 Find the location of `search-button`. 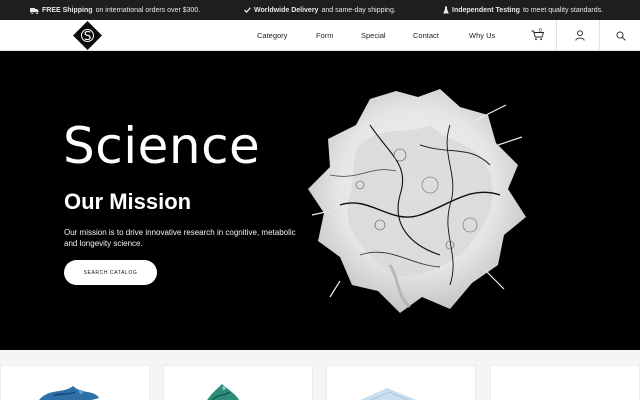

search-button is located at coordinates (621, 35).